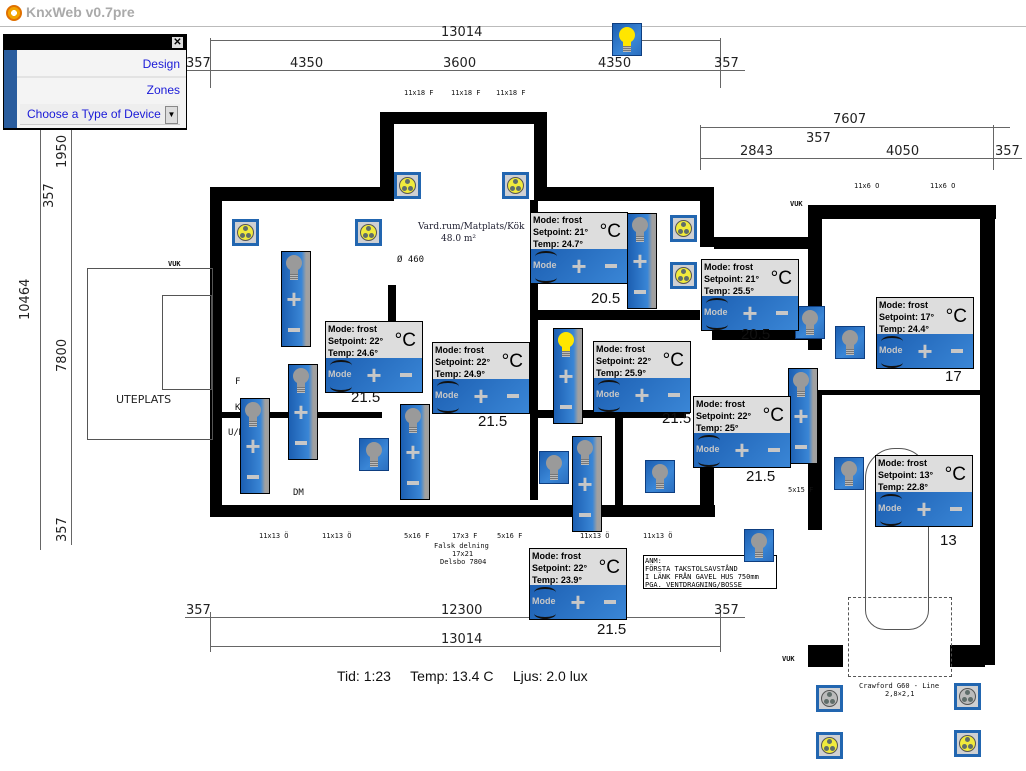 This screenshot has width=1026, height=771. I want to click on design-link: Design, so click(161, 64).